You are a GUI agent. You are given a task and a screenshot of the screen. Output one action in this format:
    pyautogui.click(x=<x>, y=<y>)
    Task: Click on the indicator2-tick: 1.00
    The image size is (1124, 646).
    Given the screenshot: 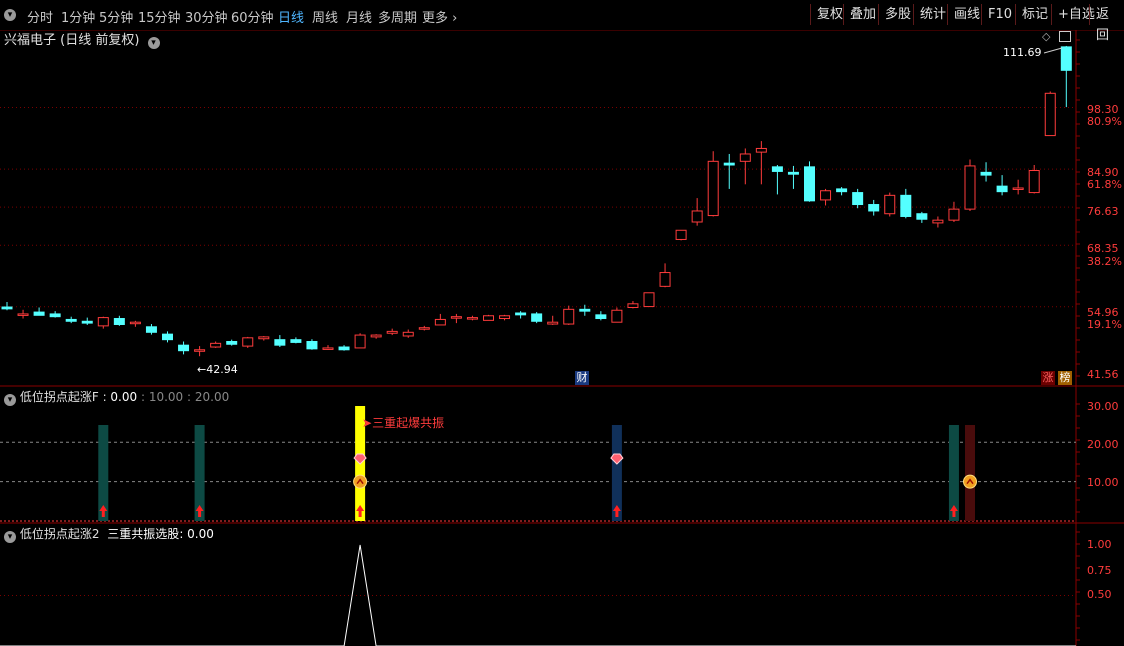 What is the action you would take?
    pyautogui.click(x=1099, y=544)
    